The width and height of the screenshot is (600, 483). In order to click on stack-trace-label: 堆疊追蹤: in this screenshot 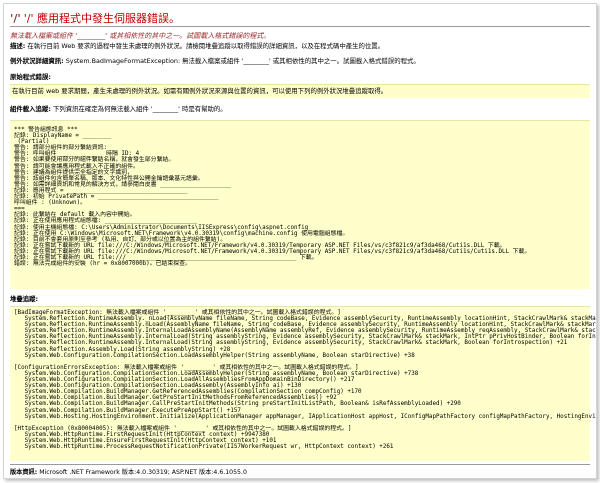, I will do `click(24, 299)`.